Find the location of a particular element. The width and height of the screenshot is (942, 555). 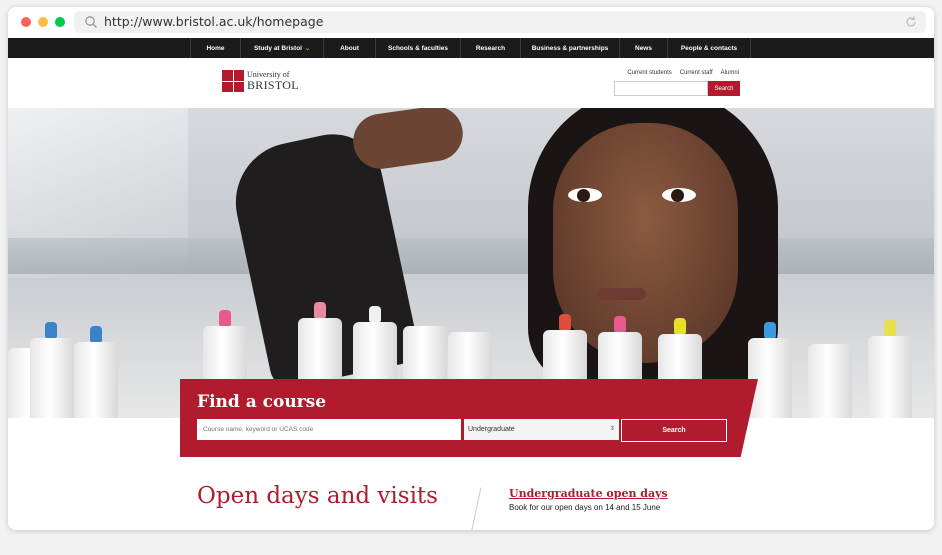

nav-item-business-partnerships: Business & partnerships is located at coordinates (569, 48).